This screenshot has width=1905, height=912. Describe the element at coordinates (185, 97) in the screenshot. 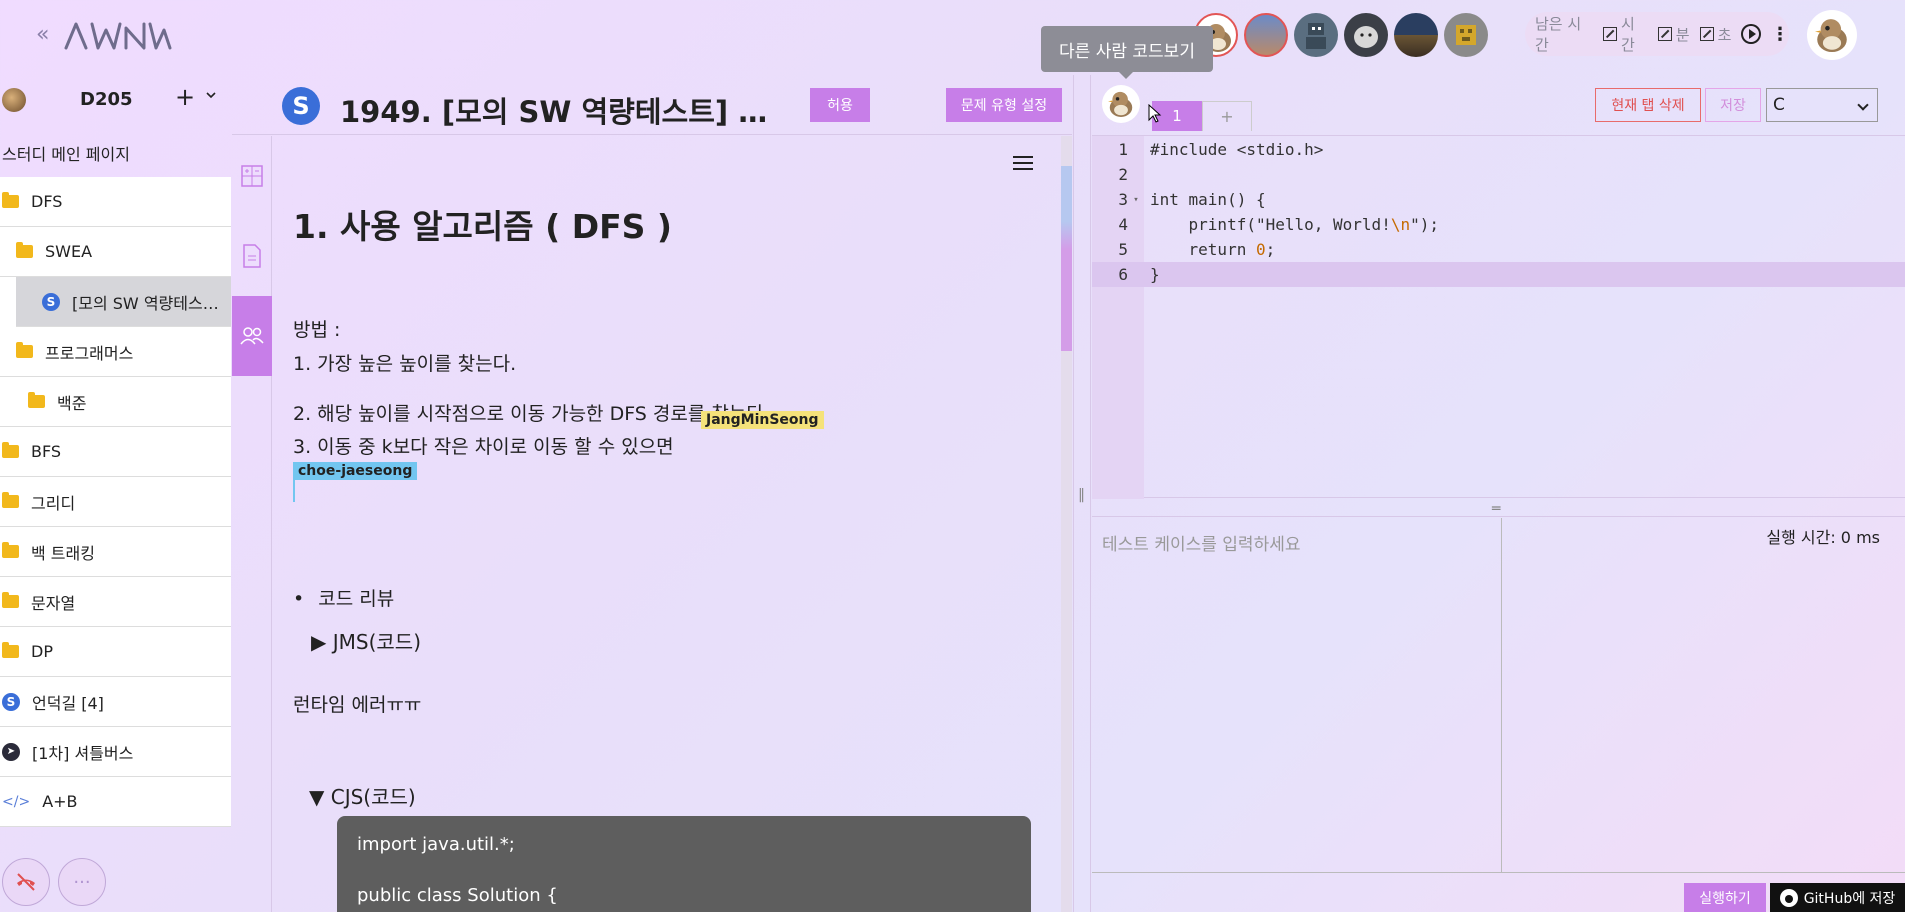

I see `add-item-button: +` at that location.